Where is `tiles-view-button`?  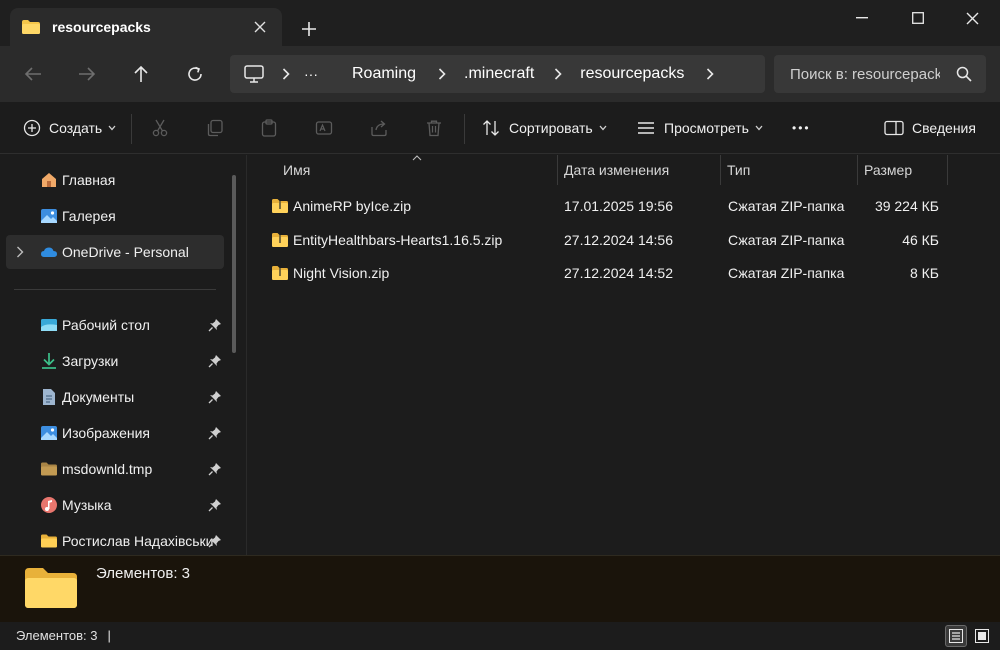 tiles-view-button is located at coordinates (982, 636).